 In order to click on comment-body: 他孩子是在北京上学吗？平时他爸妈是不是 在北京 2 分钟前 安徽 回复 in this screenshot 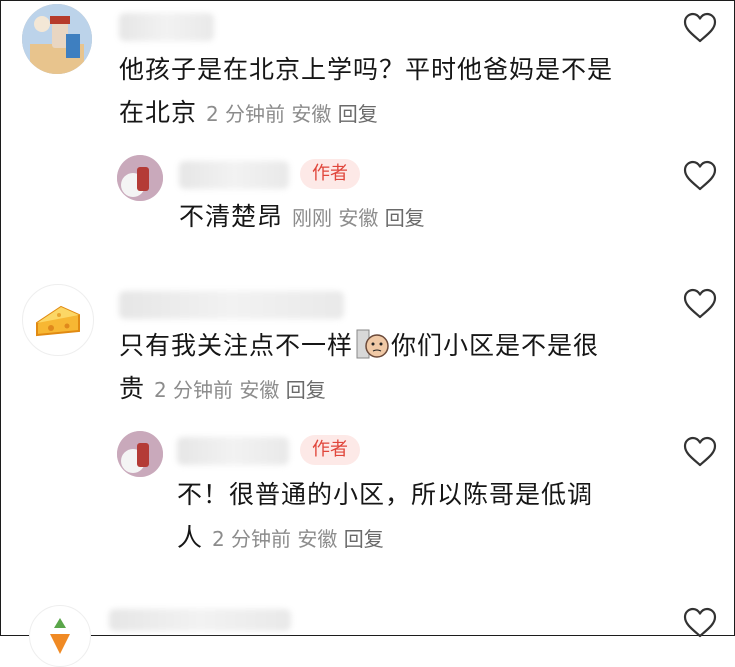, I will do `click(399, 92)`.